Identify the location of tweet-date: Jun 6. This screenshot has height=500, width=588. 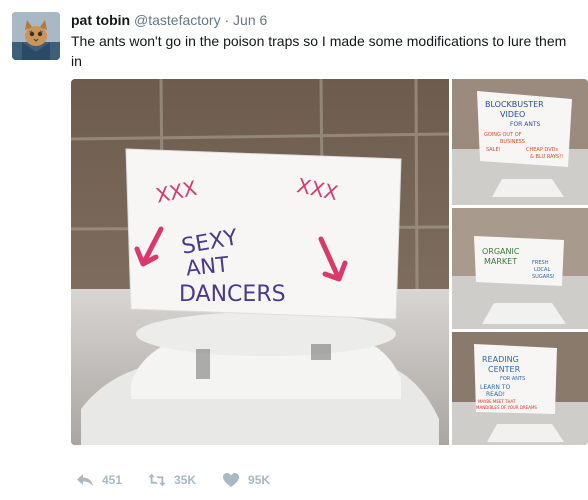
(250, 20).